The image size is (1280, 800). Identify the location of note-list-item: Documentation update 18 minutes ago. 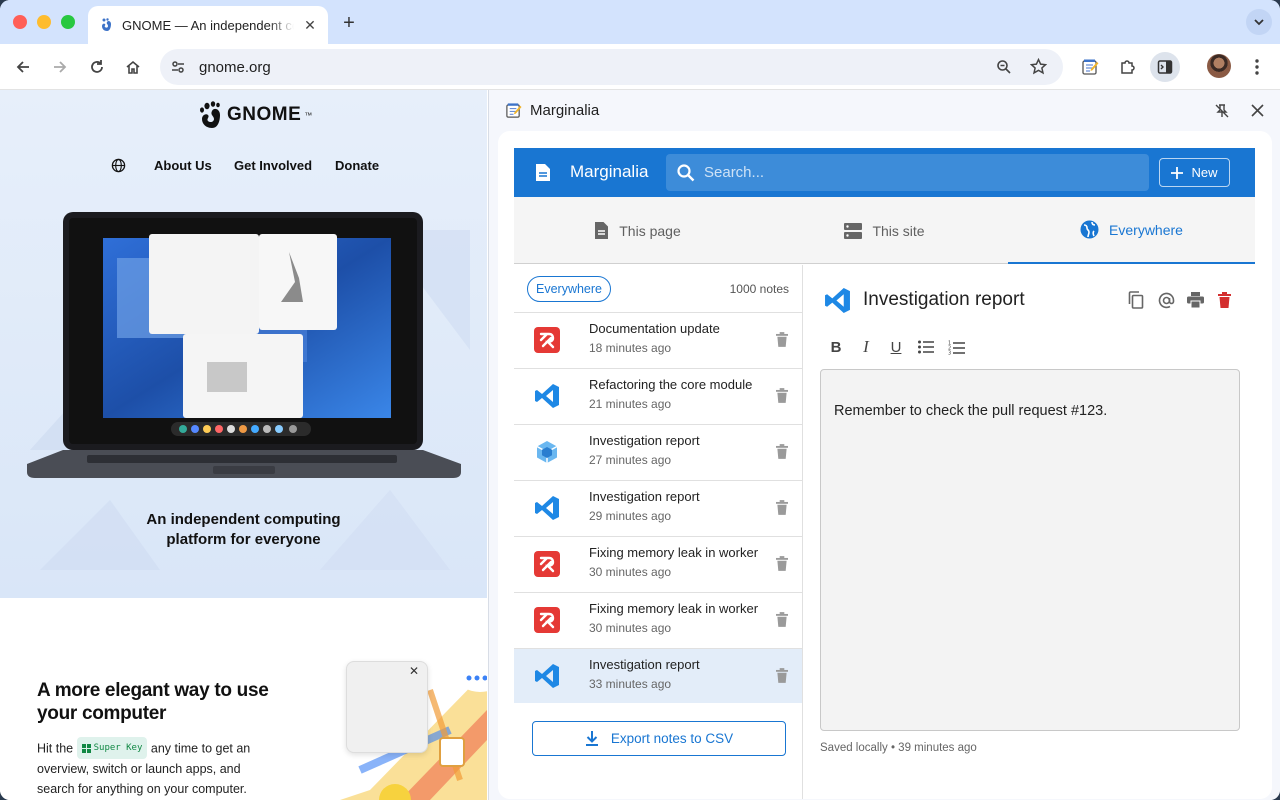
(658, 339).